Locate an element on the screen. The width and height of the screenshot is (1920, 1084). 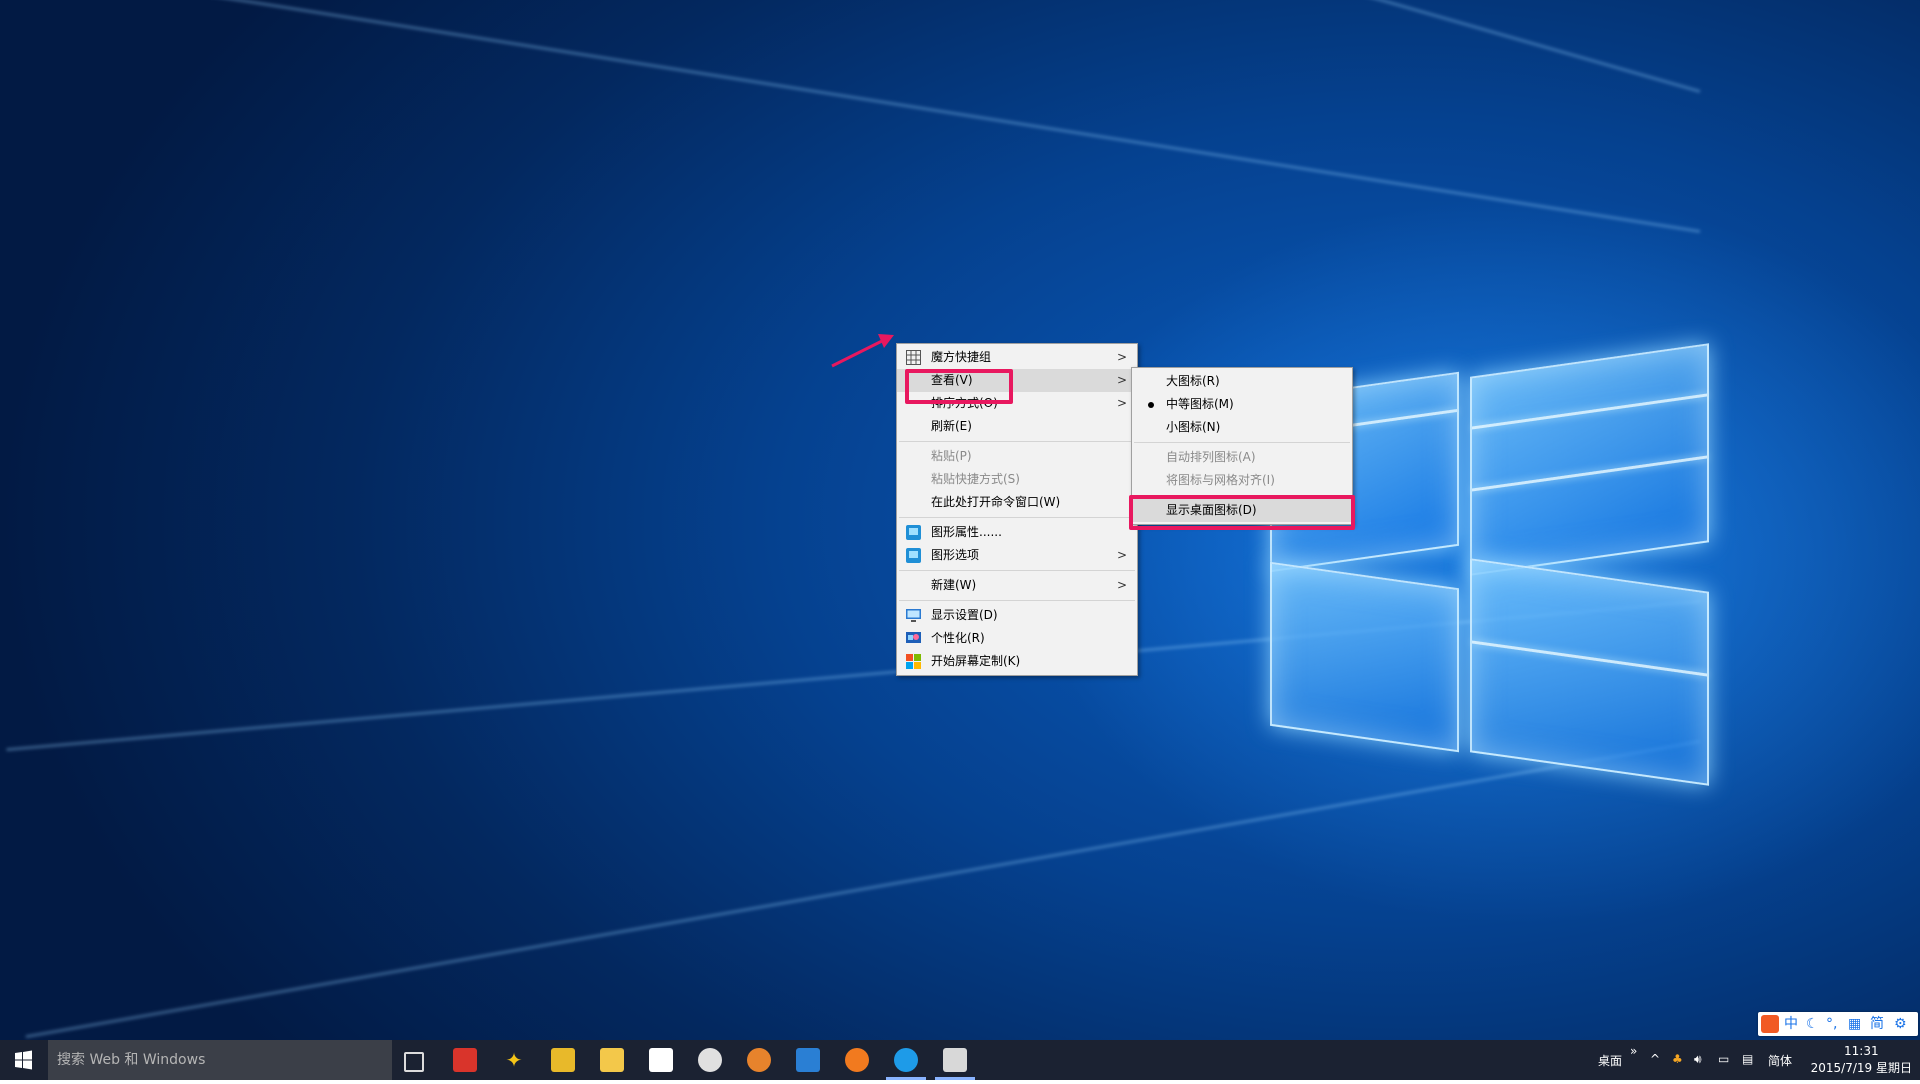
submenu-item-auto-arrange: 自动排列图标(A) is located at coordinates (1242, 457).